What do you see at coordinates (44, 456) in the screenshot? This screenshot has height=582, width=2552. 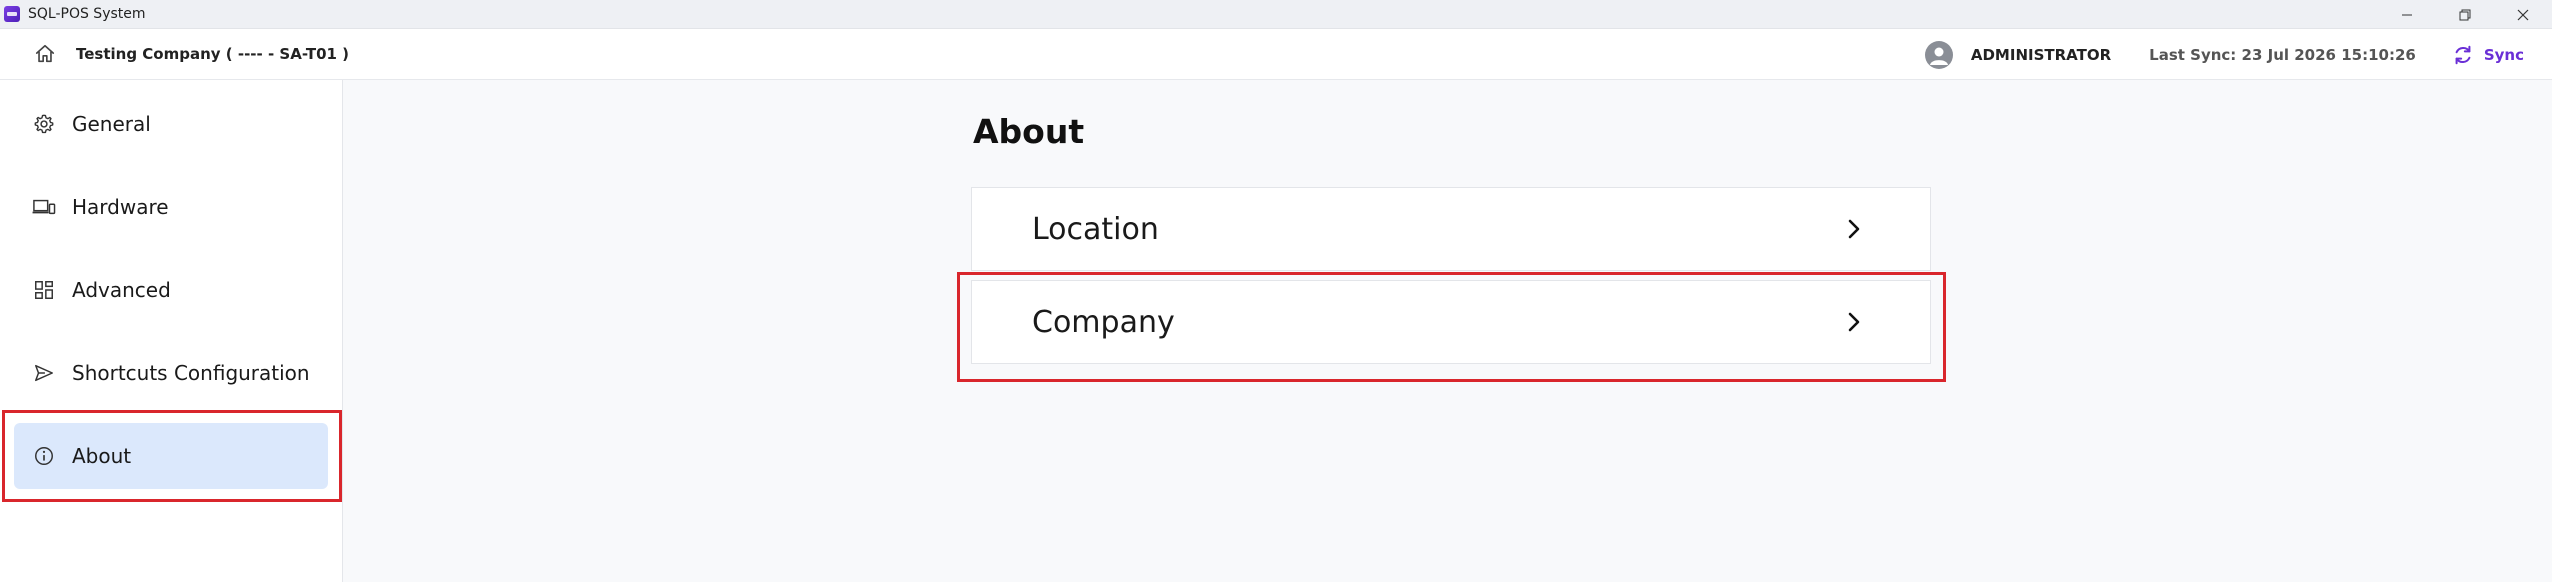 I see `info-icon` at bounding box center [44, 456].